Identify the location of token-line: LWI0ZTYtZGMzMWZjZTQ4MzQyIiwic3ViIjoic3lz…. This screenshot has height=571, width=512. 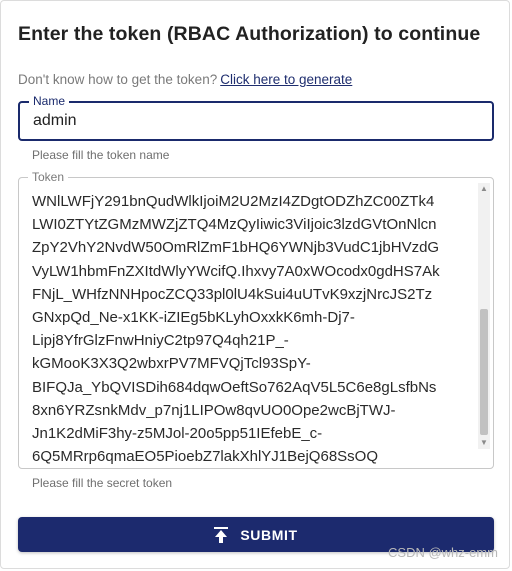
(234, 225).